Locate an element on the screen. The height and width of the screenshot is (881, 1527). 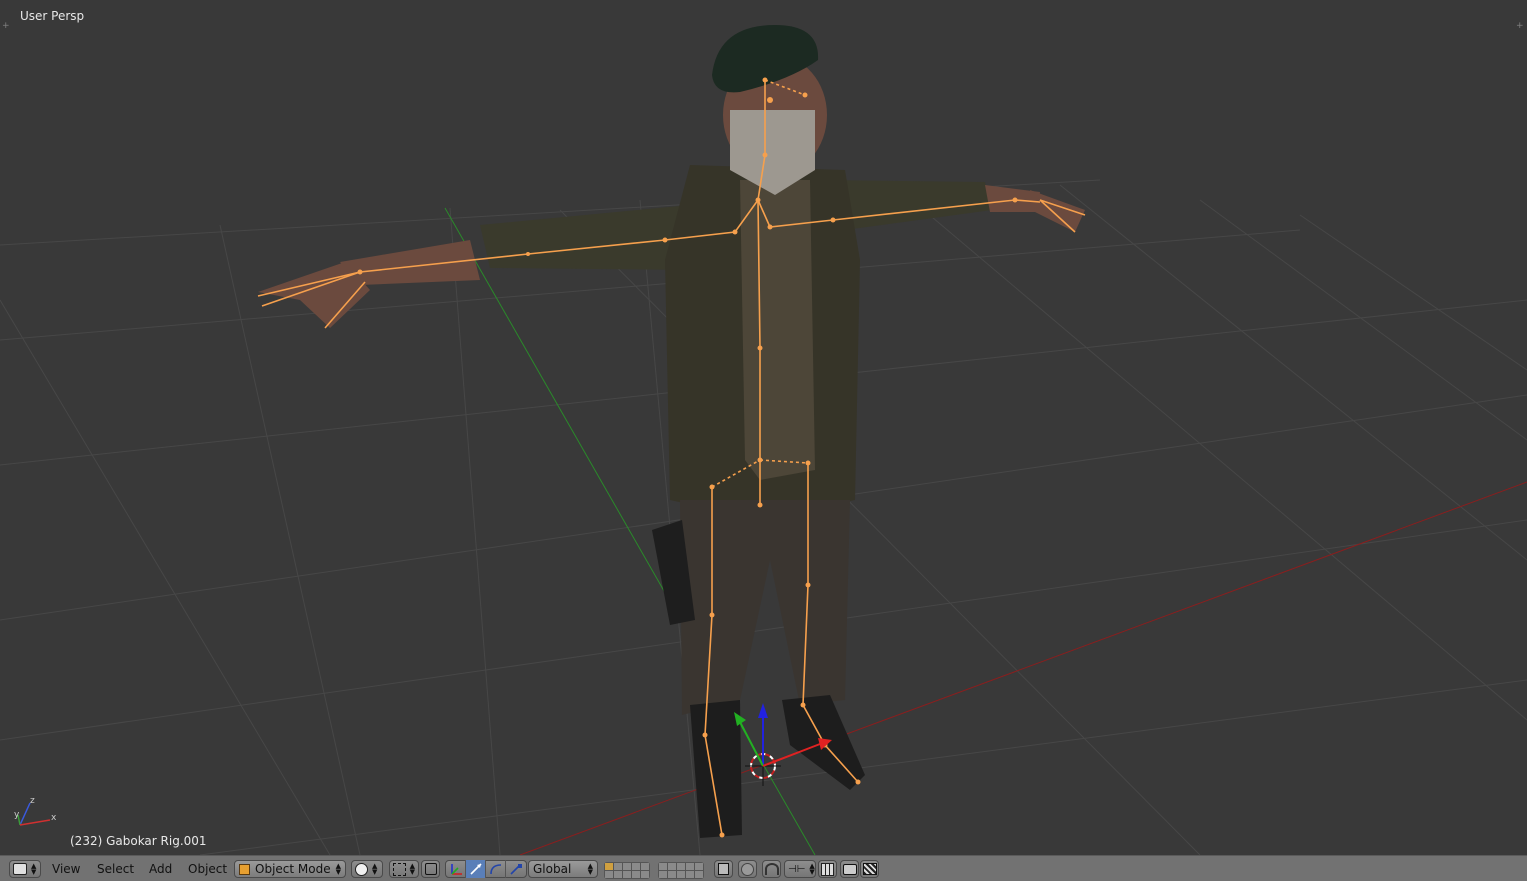
editor-type-selector: ▲ ▼ is located at coordinates (25, 869).